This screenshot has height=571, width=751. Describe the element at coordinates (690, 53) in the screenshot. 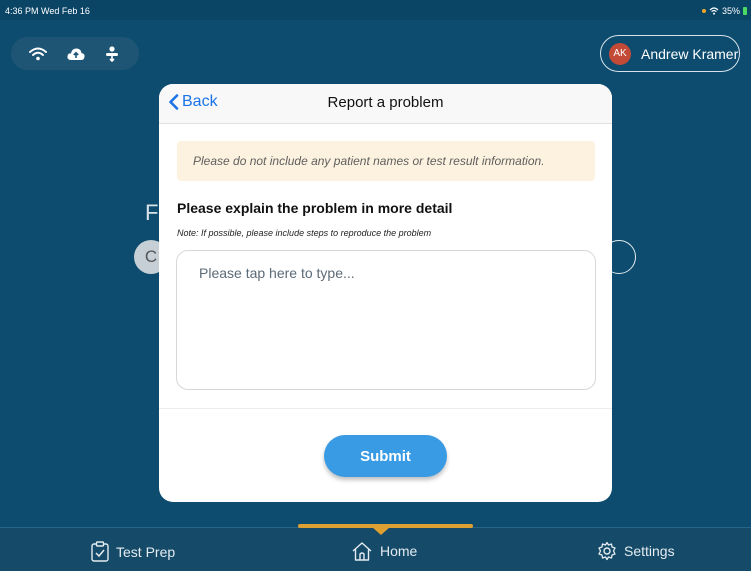

I see `user-name: Andrew Kramer` at that location.